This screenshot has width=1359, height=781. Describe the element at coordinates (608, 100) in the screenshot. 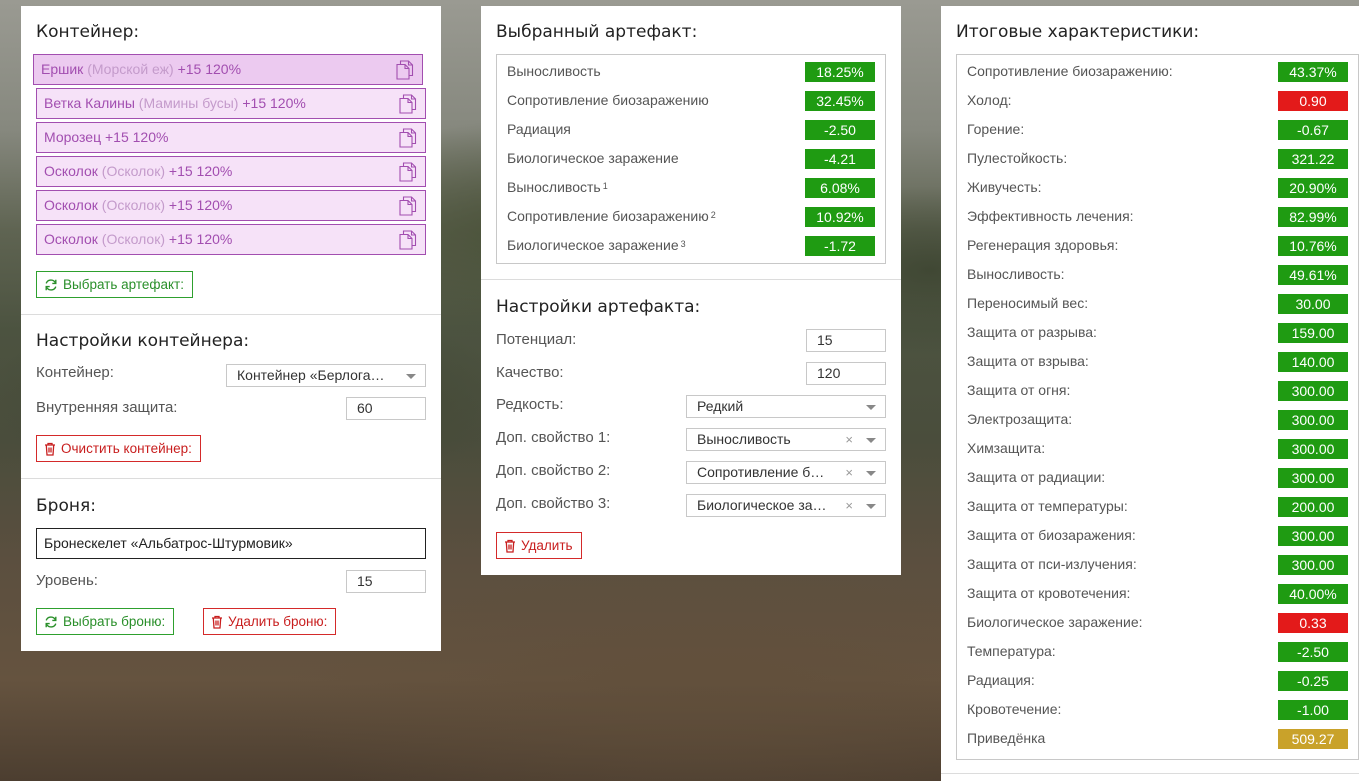

I see `stat-name: Сопротивление биозаражению` at that location.